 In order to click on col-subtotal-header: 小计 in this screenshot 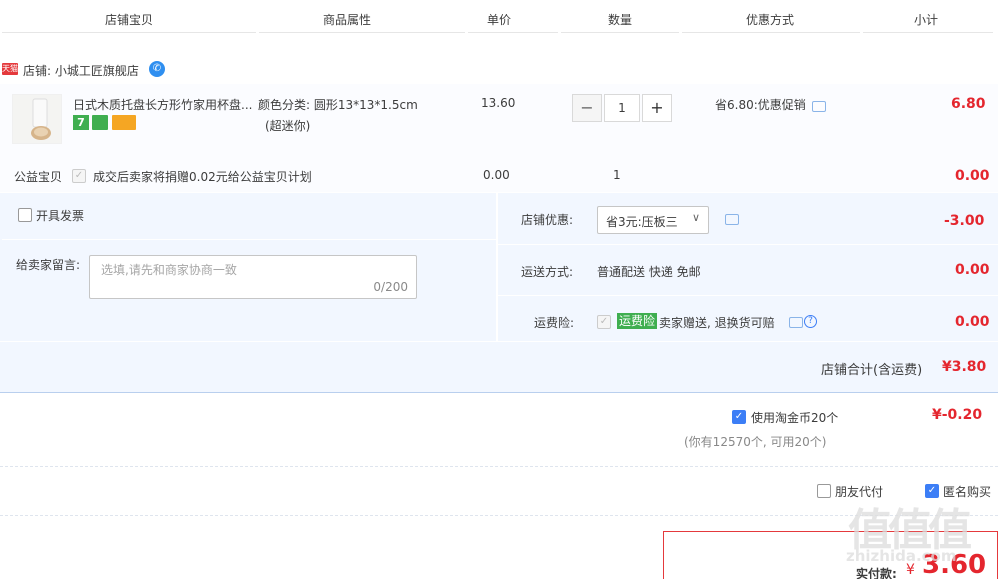, I will do `click(926, 20)`.